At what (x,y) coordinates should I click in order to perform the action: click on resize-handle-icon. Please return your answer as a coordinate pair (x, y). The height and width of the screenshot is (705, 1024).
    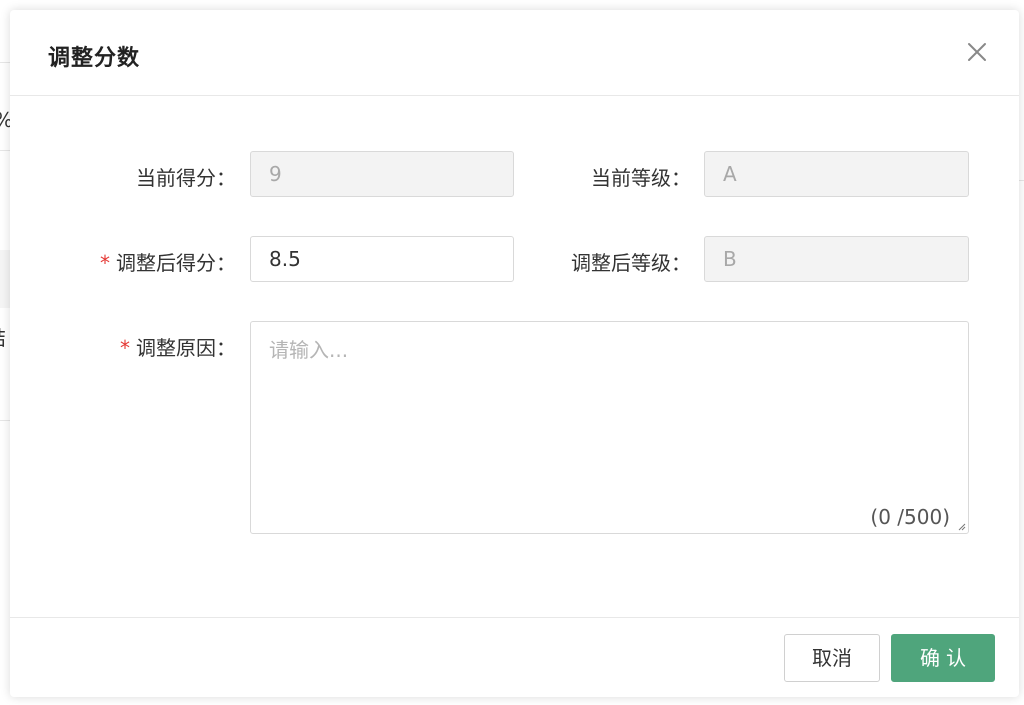
    Looking at the image, I should click on (961, 526).